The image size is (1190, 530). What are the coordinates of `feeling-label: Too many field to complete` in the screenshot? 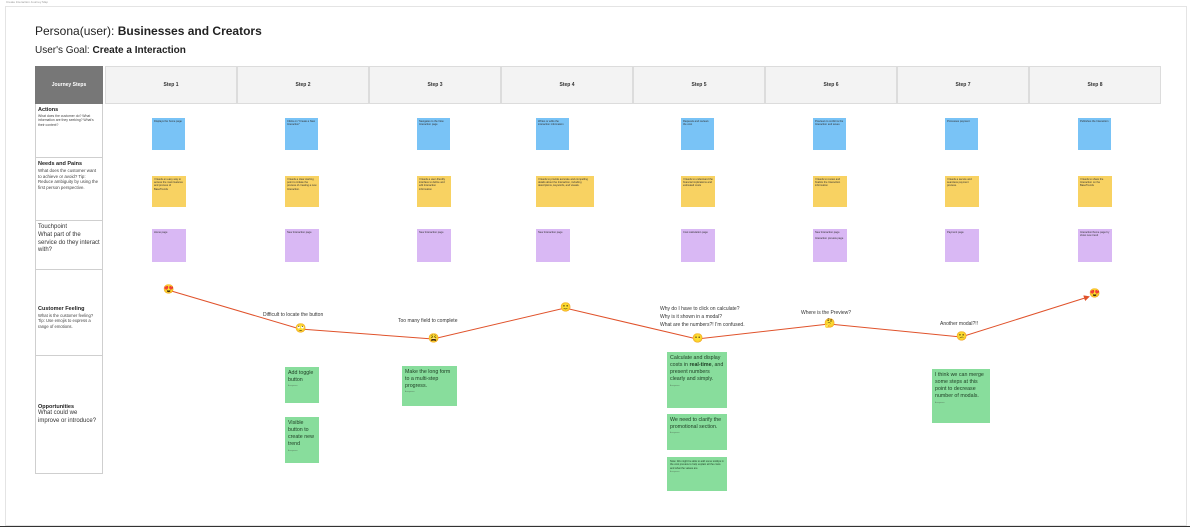 It's located at (428, 321).